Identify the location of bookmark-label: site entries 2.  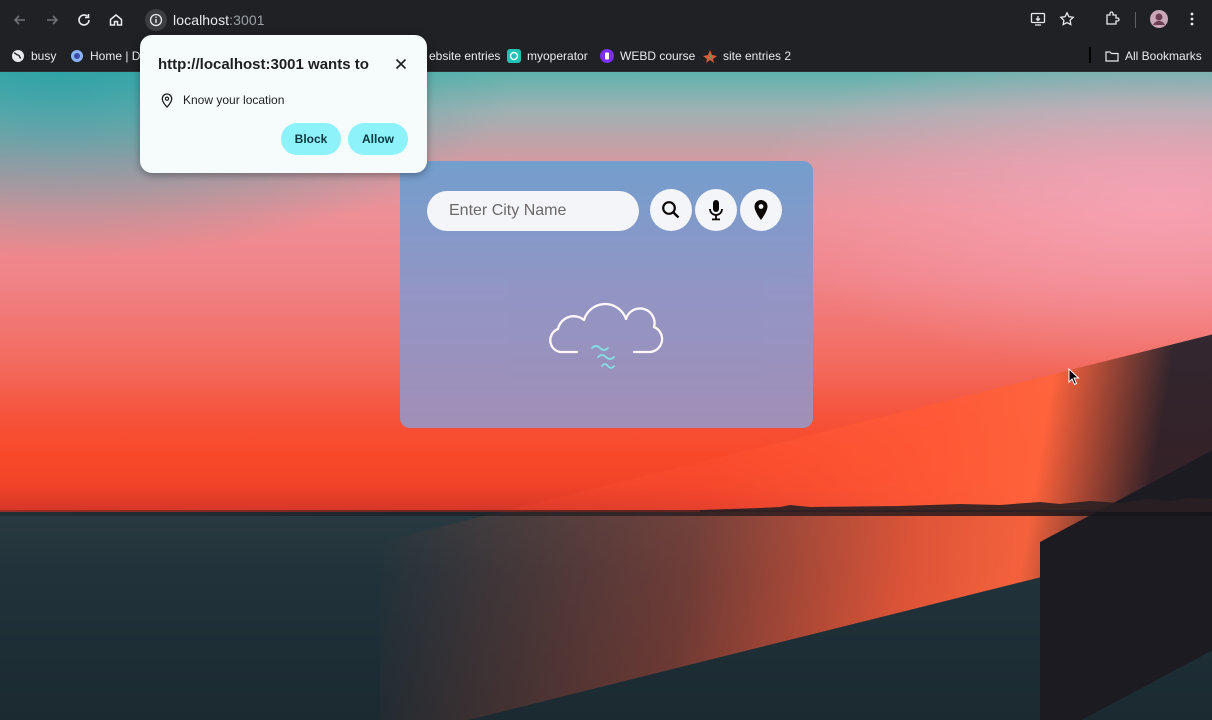
(757, 56).